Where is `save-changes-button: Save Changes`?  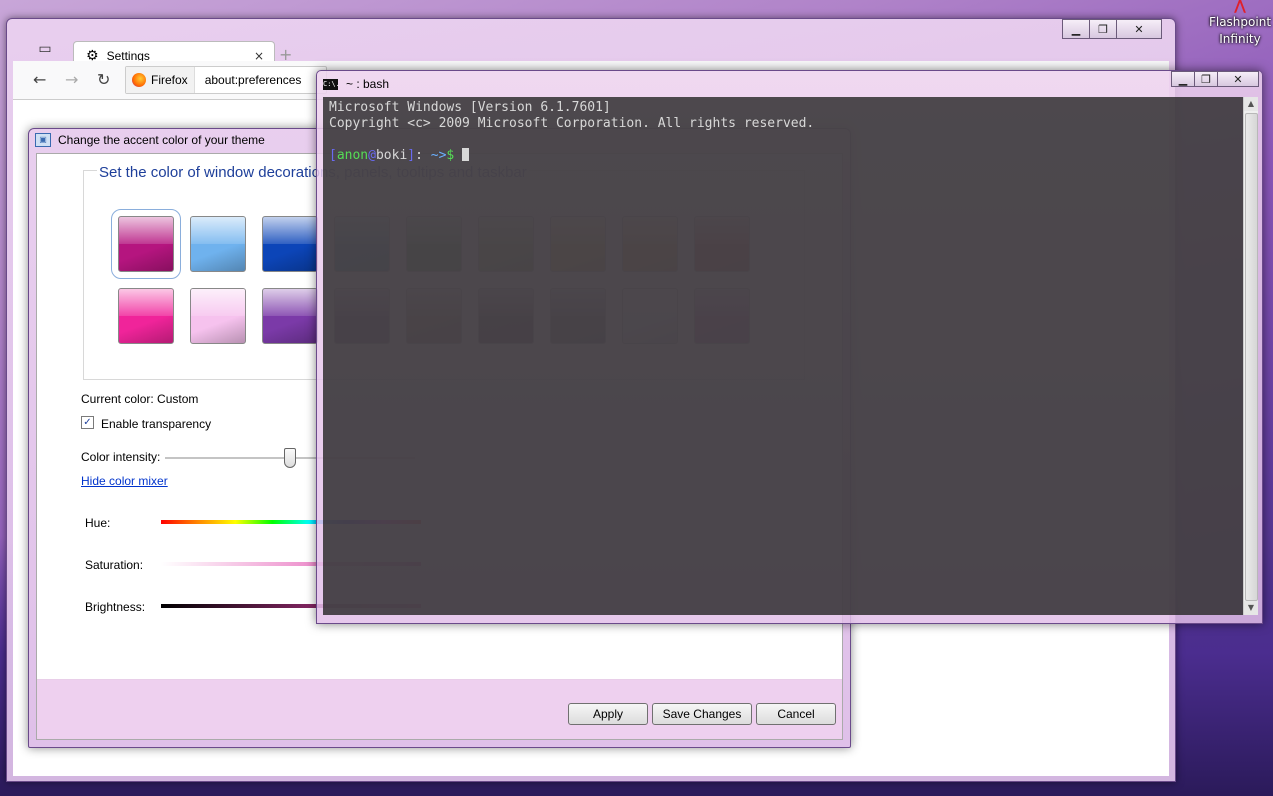
save-changes-button: Save Changes is located at coordinates (702, 714).